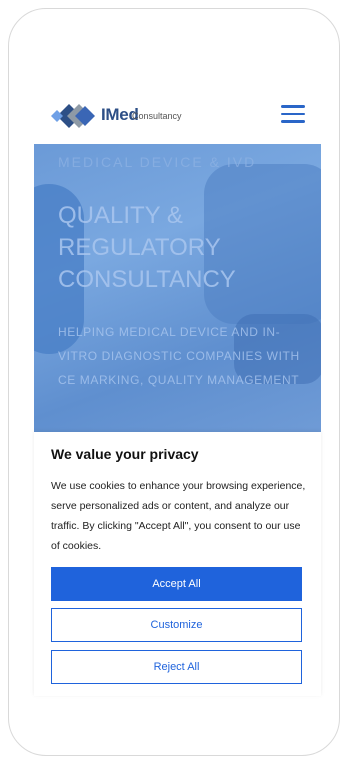  Describe the element at coordinates (125, 117) in the screenshot. I see `site-logo: IMed Consultancy` at that location.